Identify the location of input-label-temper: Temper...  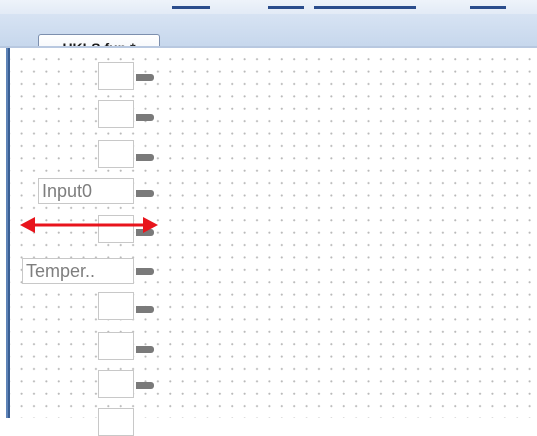
(78, 271).